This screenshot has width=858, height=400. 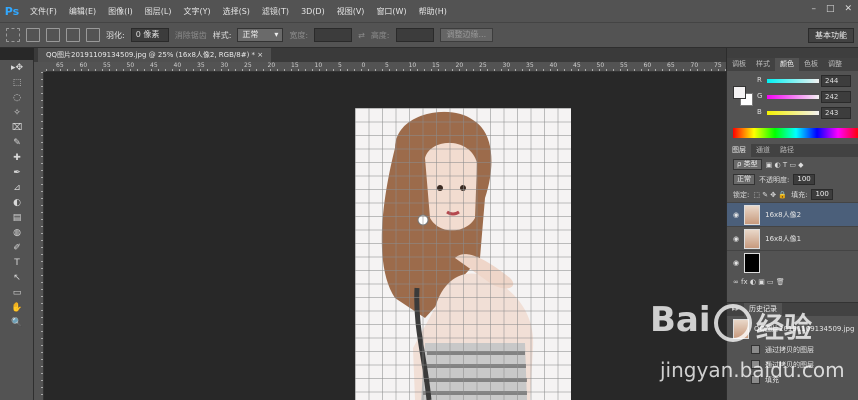 What do you see at coordinates (82, 11) in the screenshot?
I see `menu-edit: 编辑(E)` at bounding box center [82, 11].